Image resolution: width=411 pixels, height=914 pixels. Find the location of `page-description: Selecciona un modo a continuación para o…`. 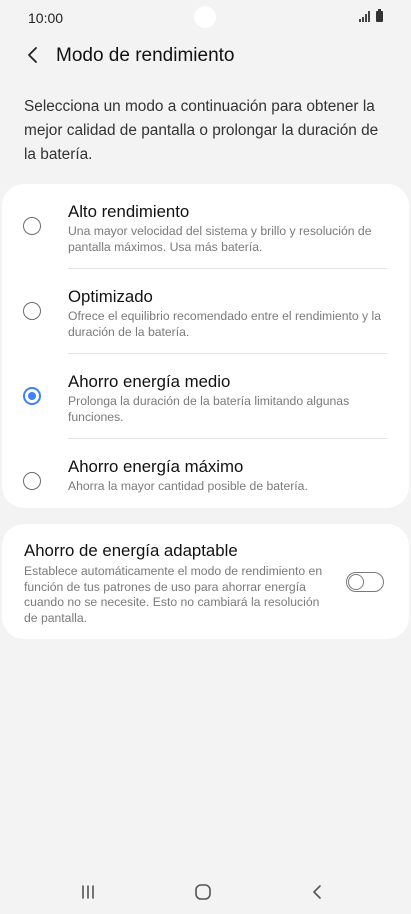

page-description: Selecciona un modo a continuación para o… is located at coordinates (201, 130).